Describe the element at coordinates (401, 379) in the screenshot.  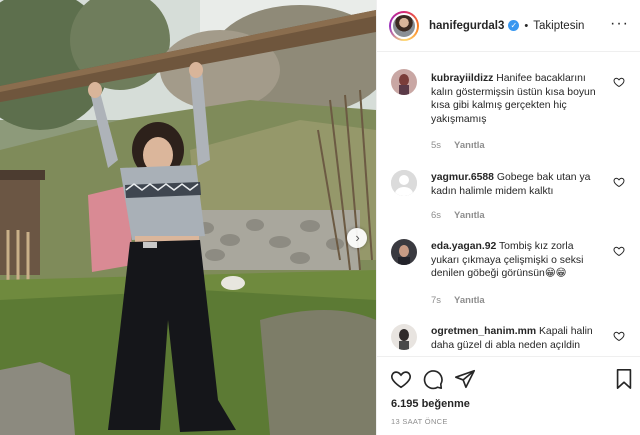
I see `heart-icon` at that location.